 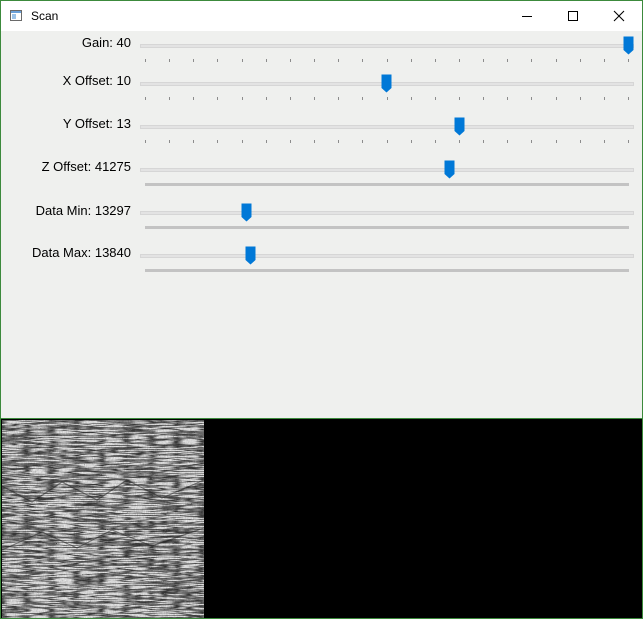 What do you see at coordinates (246, 212) in the screenshot?
I see `data-min-slider-thumb` at bounding box center [246, 212].